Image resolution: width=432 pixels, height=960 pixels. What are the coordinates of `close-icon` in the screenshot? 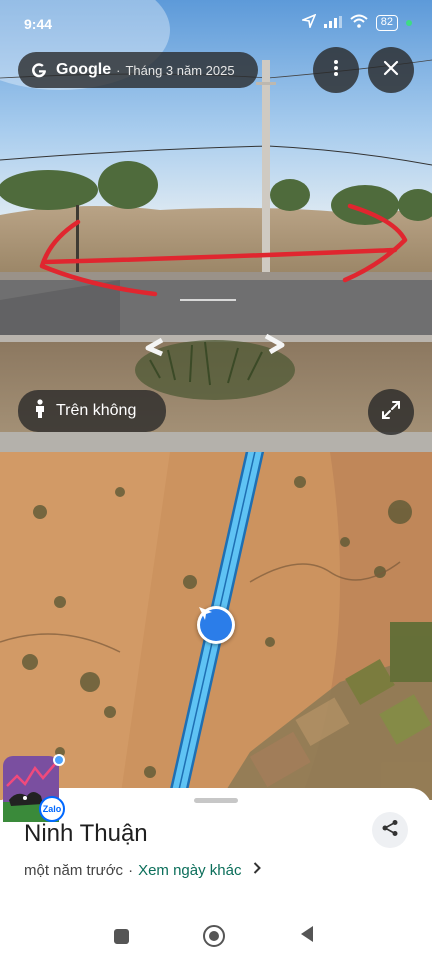 It's located at (391, 70).